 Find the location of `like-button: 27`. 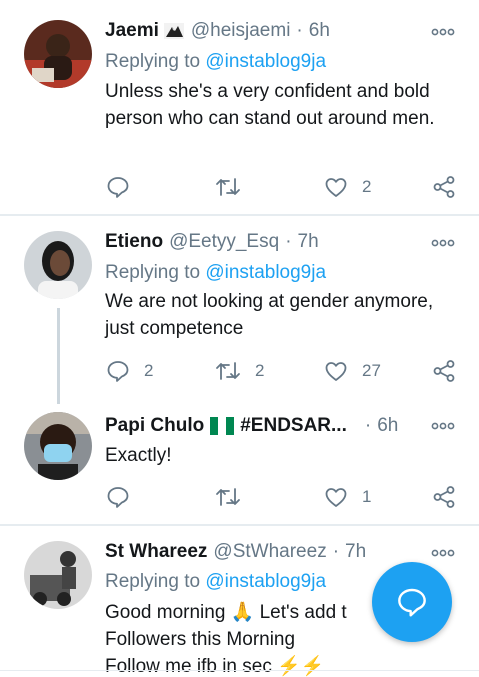

like-button: 27 is located at coordinates (352, 371).